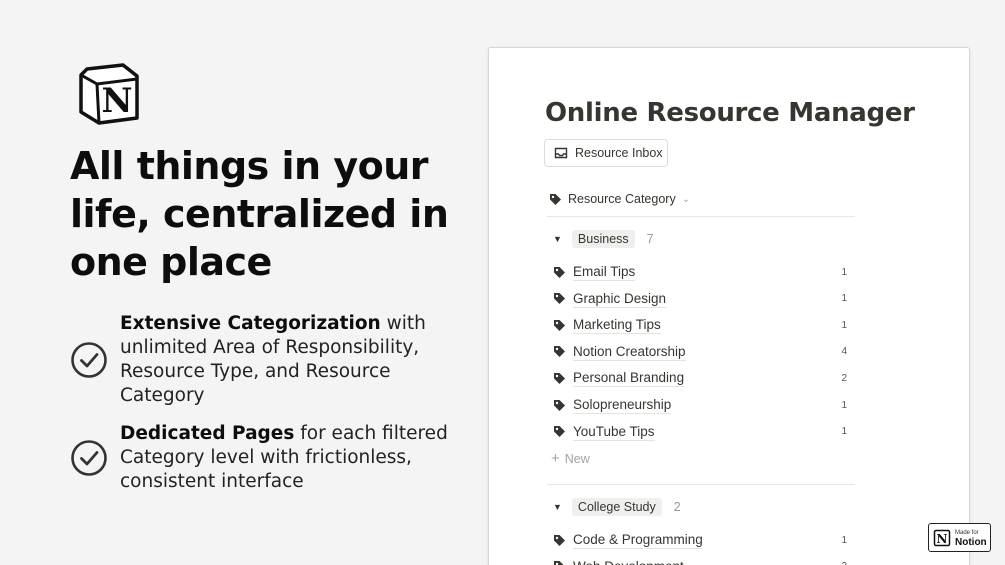  What do you see at coordinates (577, 458) in the screenshot?
I see `new-label: New` at bounding box center [577, 458].